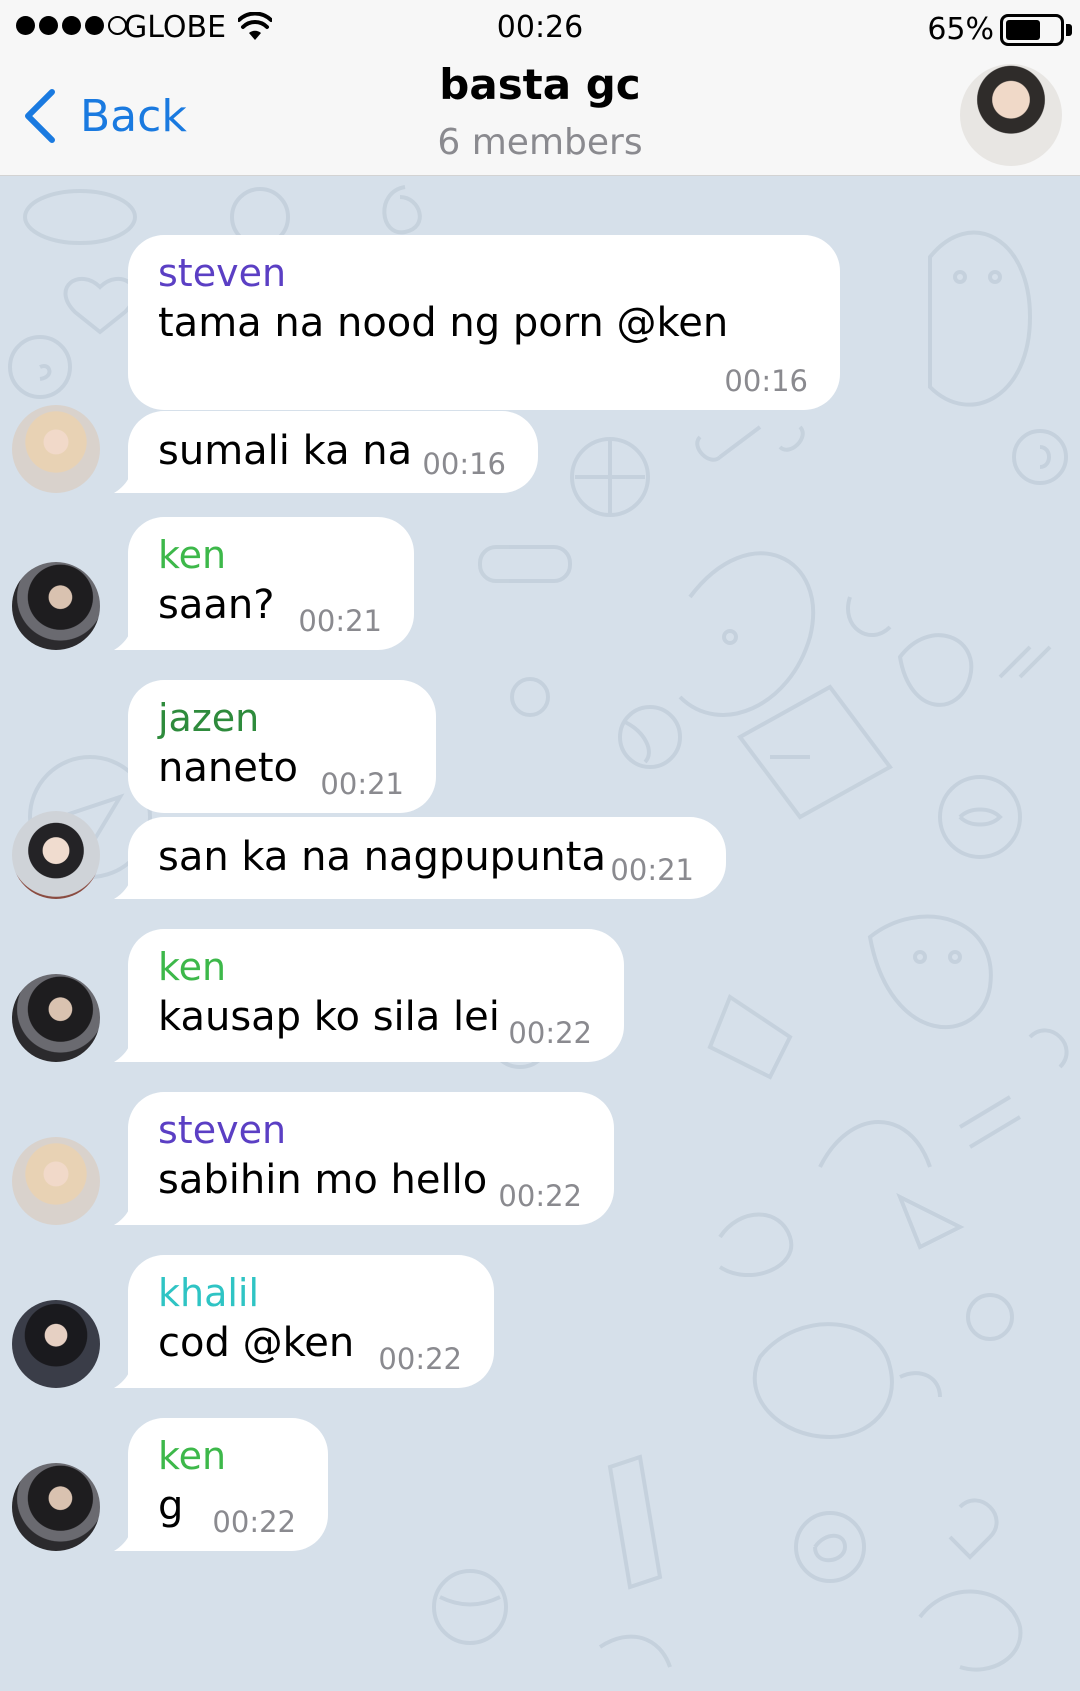 The image size is (1080, 1691). Describe the element at coordinates (282, 746) in the screenshot. I see `message-bubble: jazen naneto 00:21` at that location.